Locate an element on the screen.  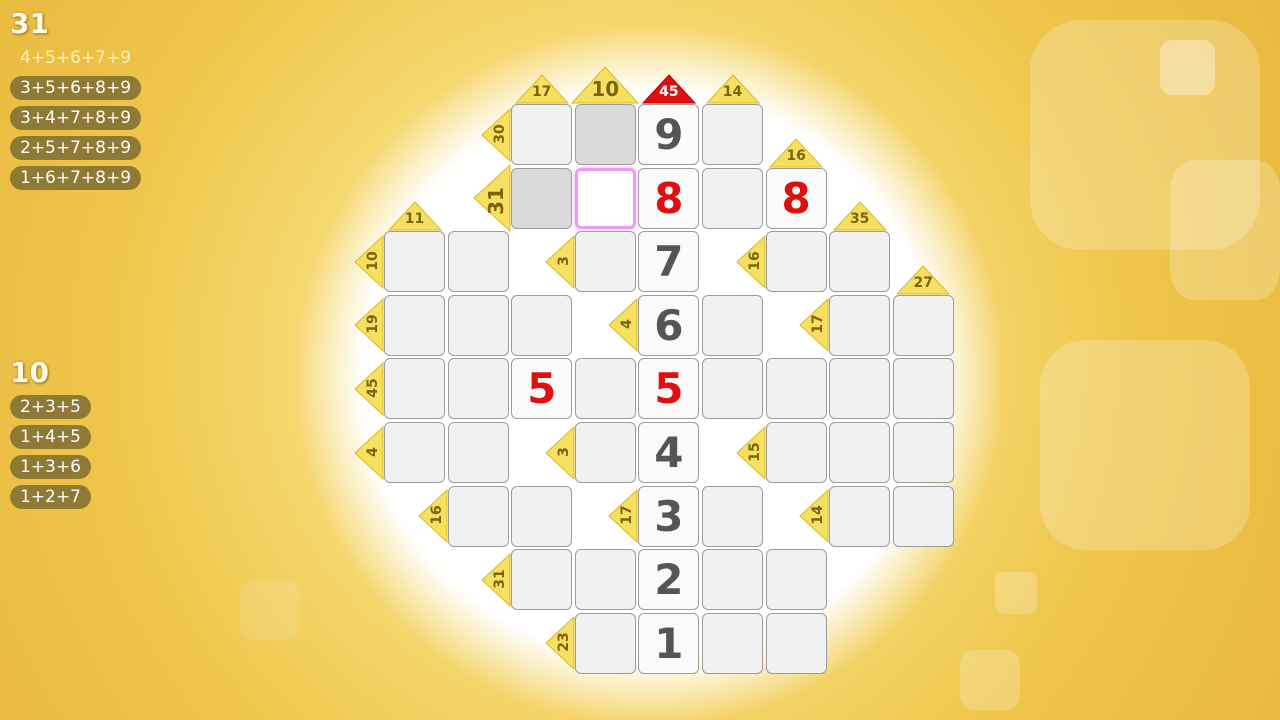
row-sum-clue: 14 is located at coordinates (814, 516).